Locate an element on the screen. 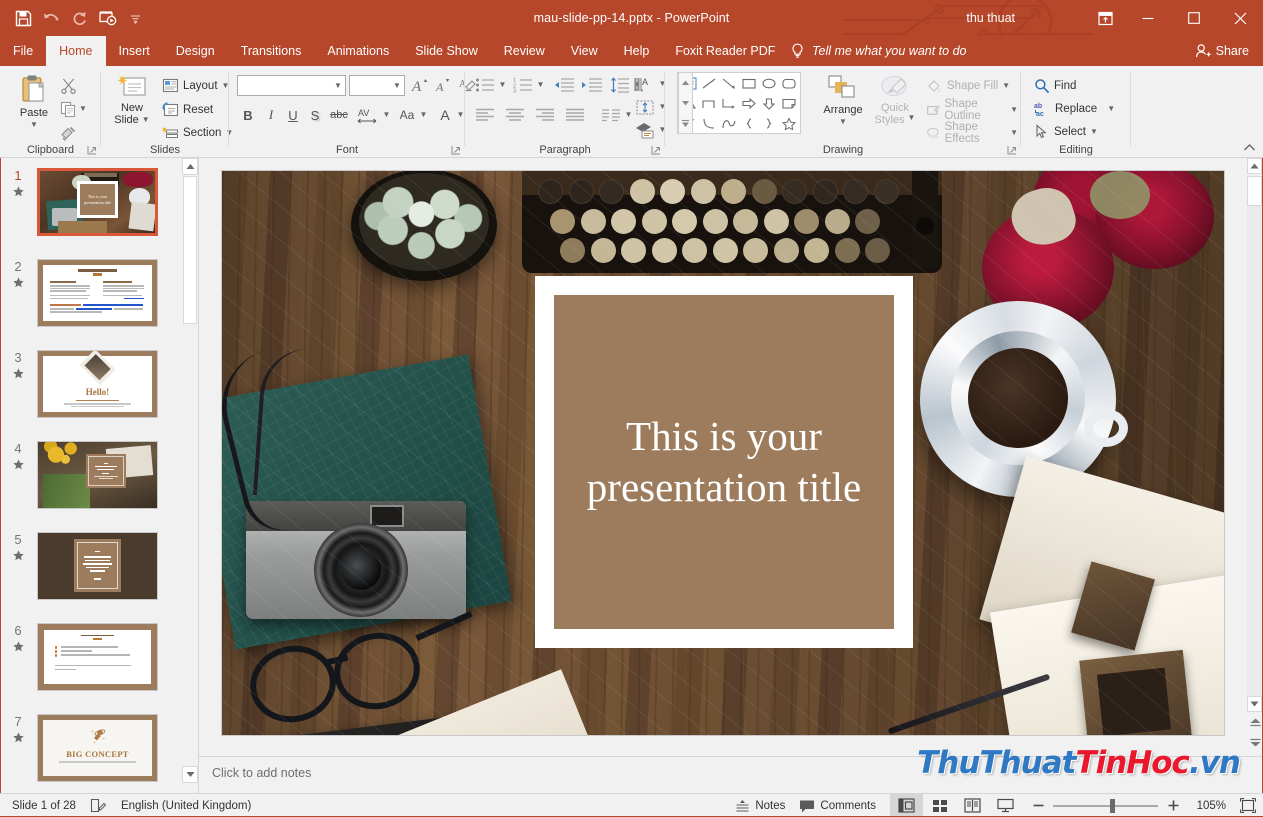  maximize-button is located at coordinates (1194, 18).